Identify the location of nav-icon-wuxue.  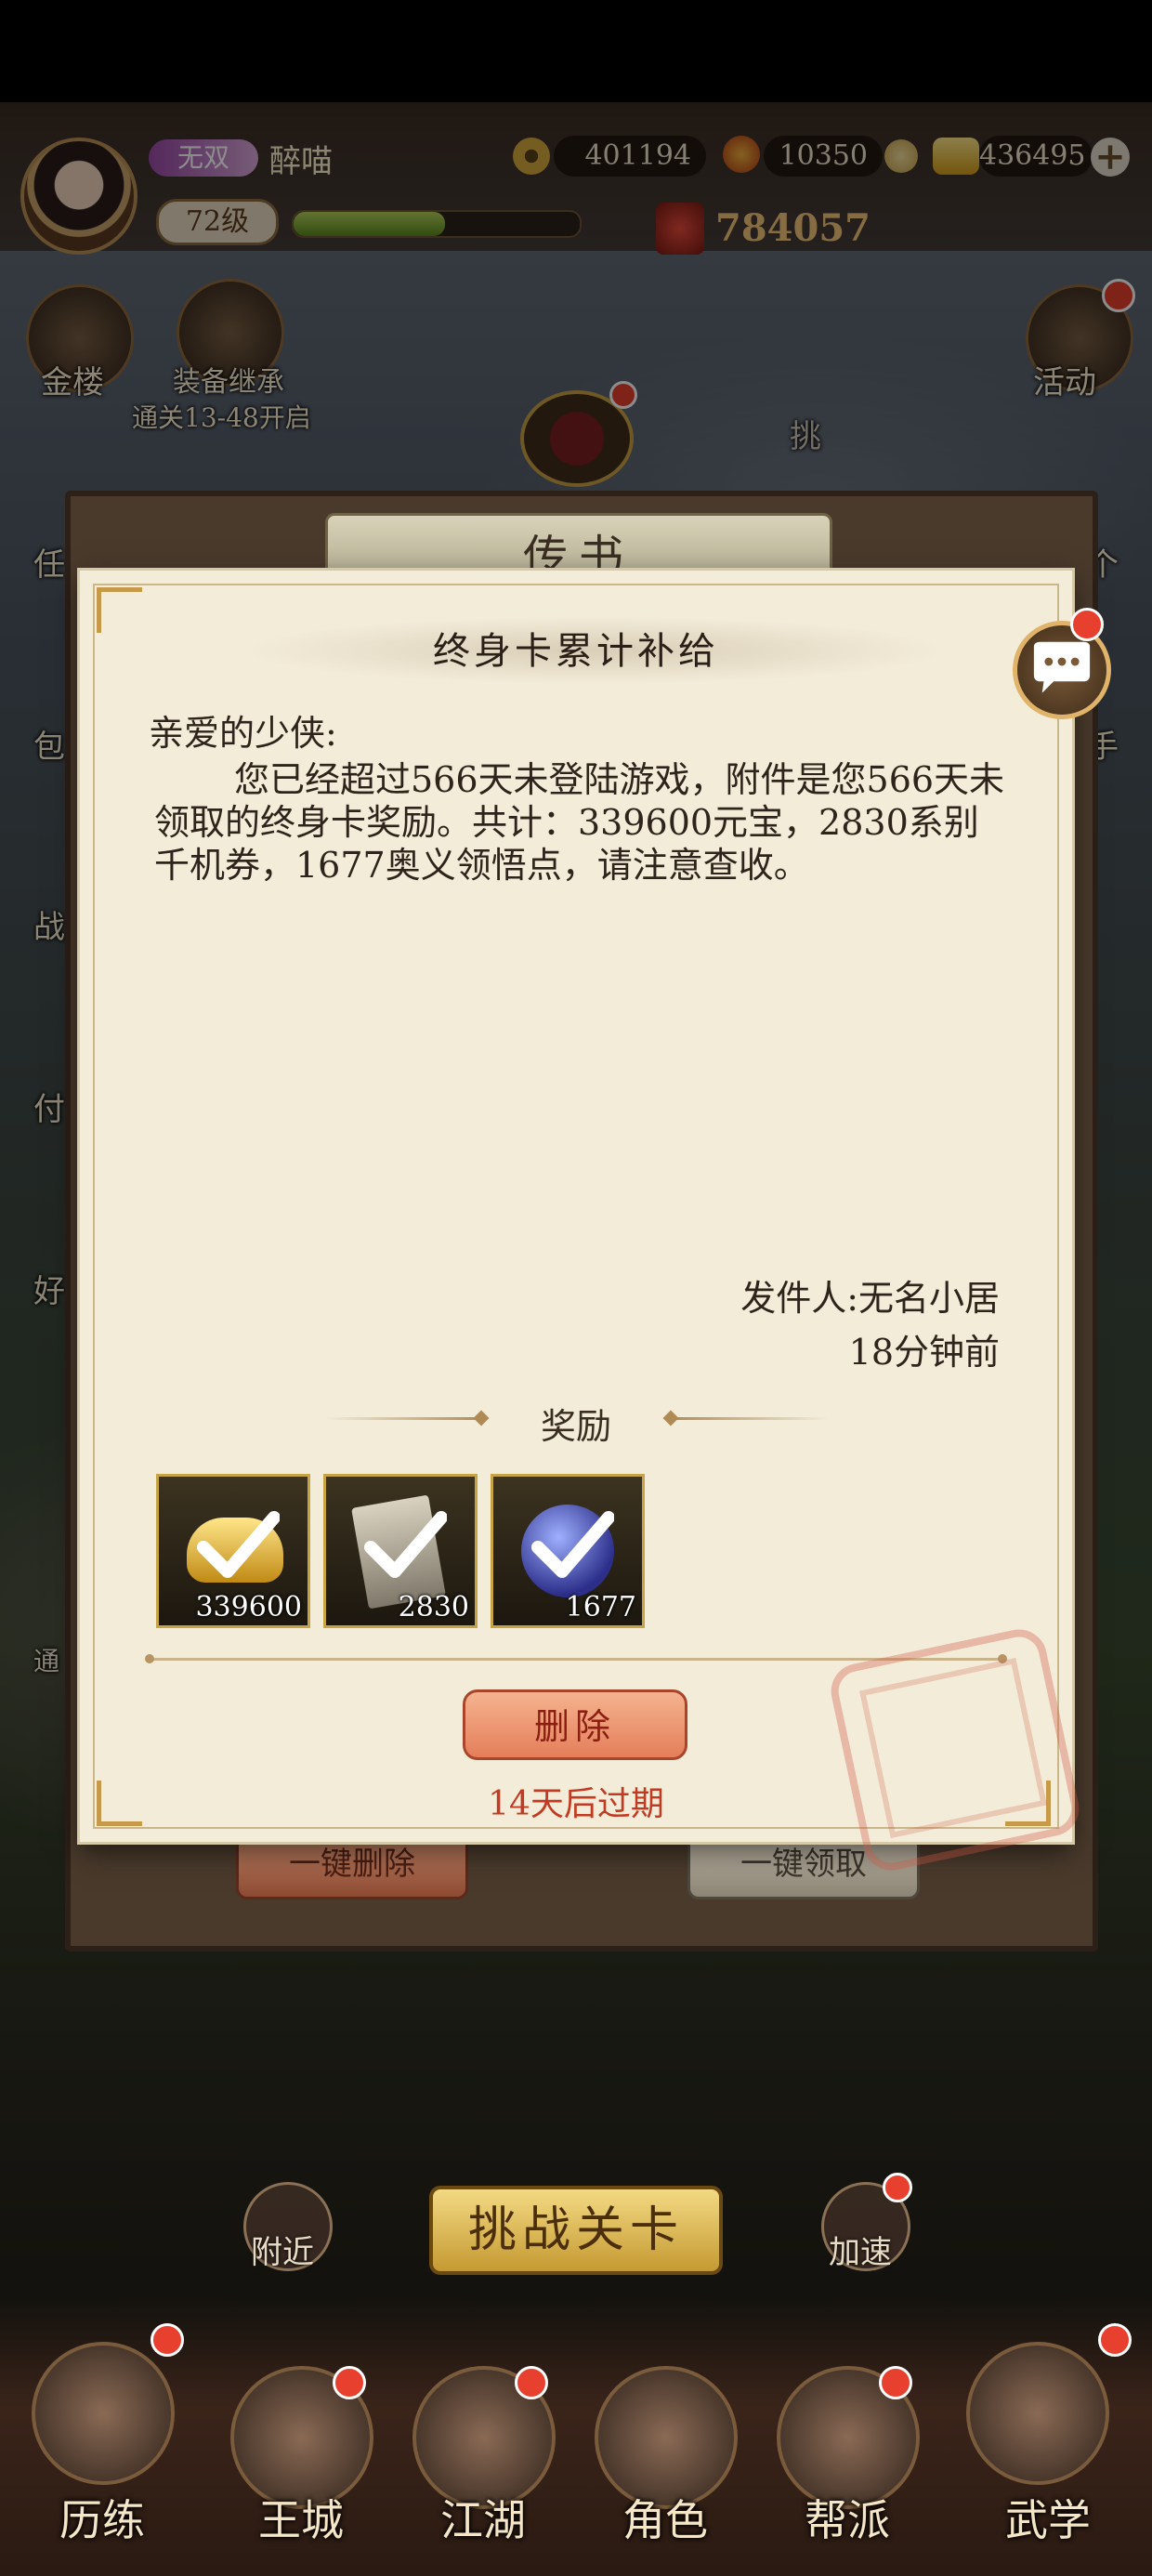
(1037, 2413).